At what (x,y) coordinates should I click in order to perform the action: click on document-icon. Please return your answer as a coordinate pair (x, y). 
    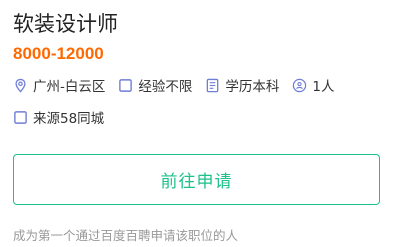
    Looking at the image, I should click on (213, 85).